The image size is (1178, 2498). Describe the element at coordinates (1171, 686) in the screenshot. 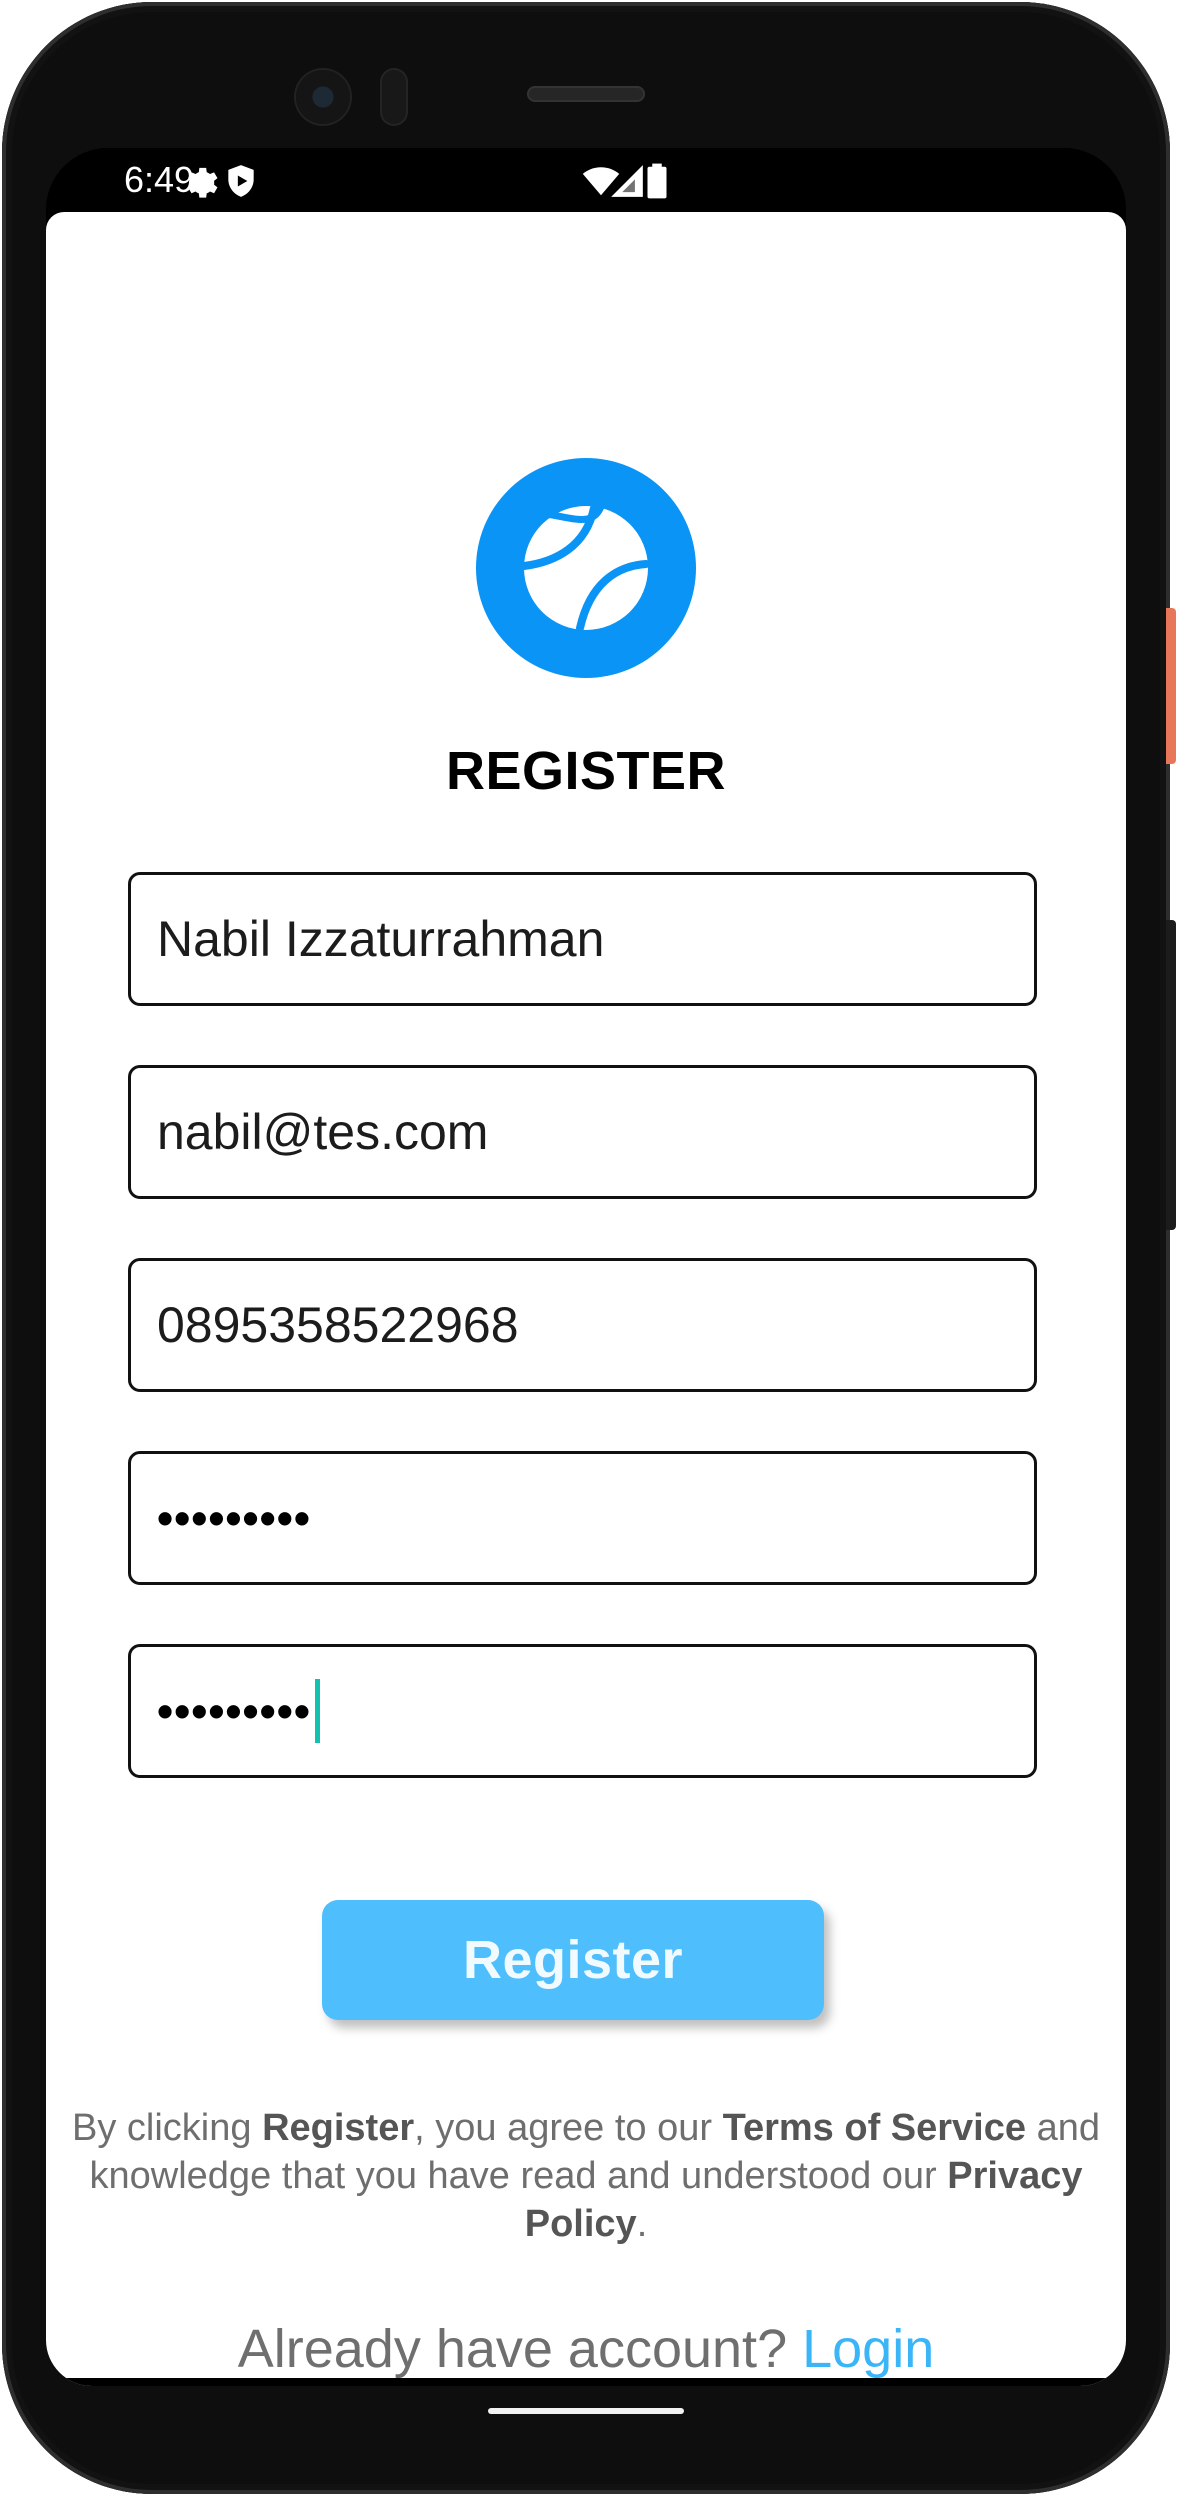

I see `power-button` at that location.